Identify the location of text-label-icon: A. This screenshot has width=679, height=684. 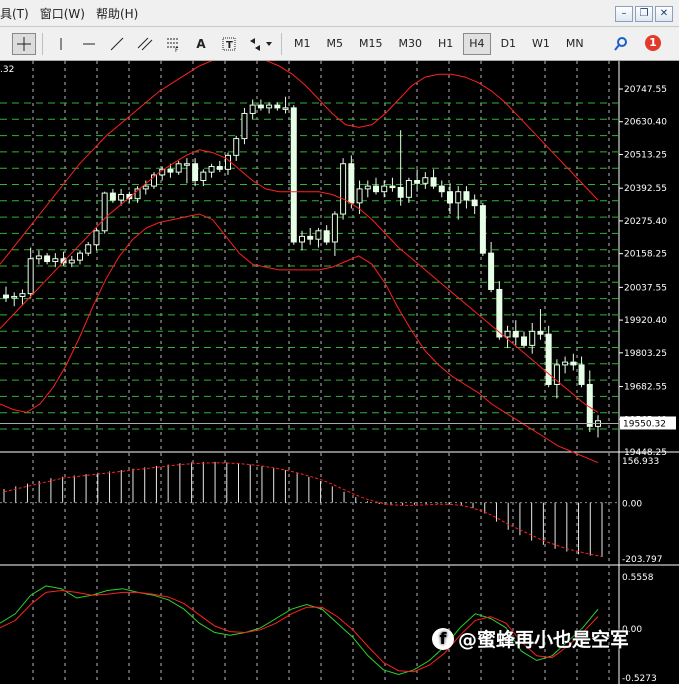
(201, 44).